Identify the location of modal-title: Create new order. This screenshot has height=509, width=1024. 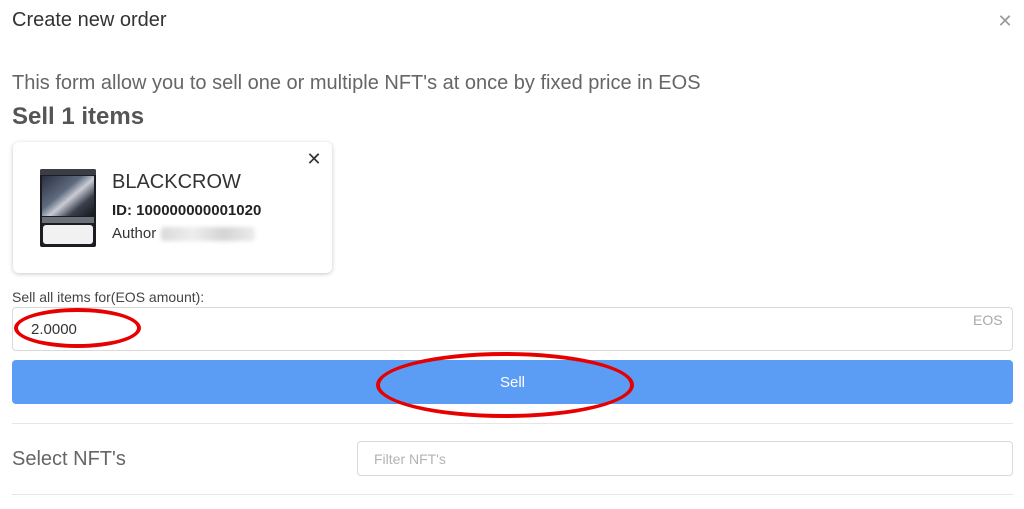
(89, 20).